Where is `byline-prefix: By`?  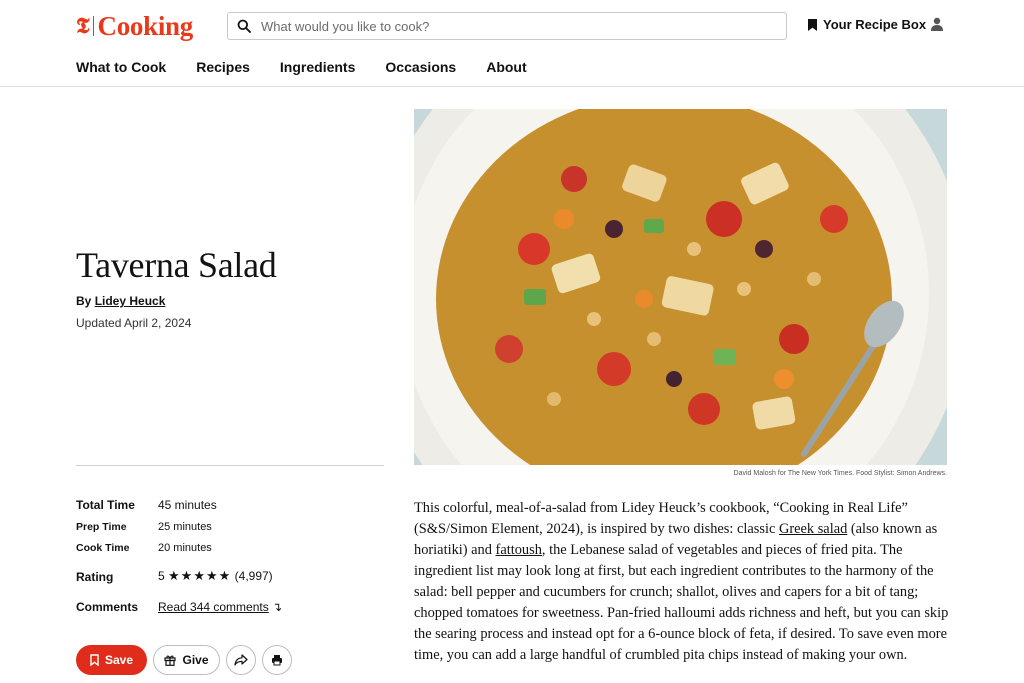
byline-prefix: By is located at coordinates (84, 301).